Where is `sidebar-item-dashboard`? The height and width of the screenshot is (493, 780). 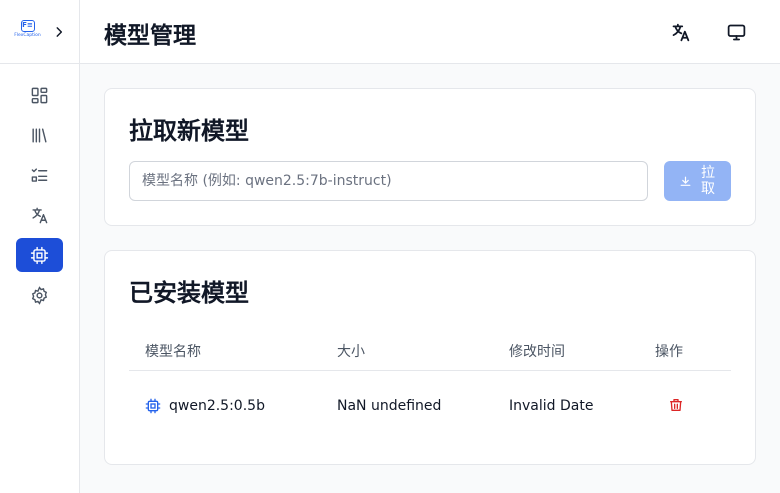 sidebar-item-dashboard is located at coordinates (39, 95).